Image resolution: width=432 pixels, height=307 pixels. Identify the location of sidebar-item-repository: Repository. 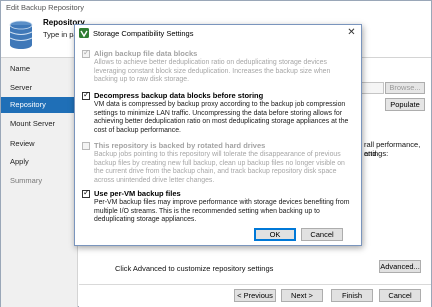
(39, 105).